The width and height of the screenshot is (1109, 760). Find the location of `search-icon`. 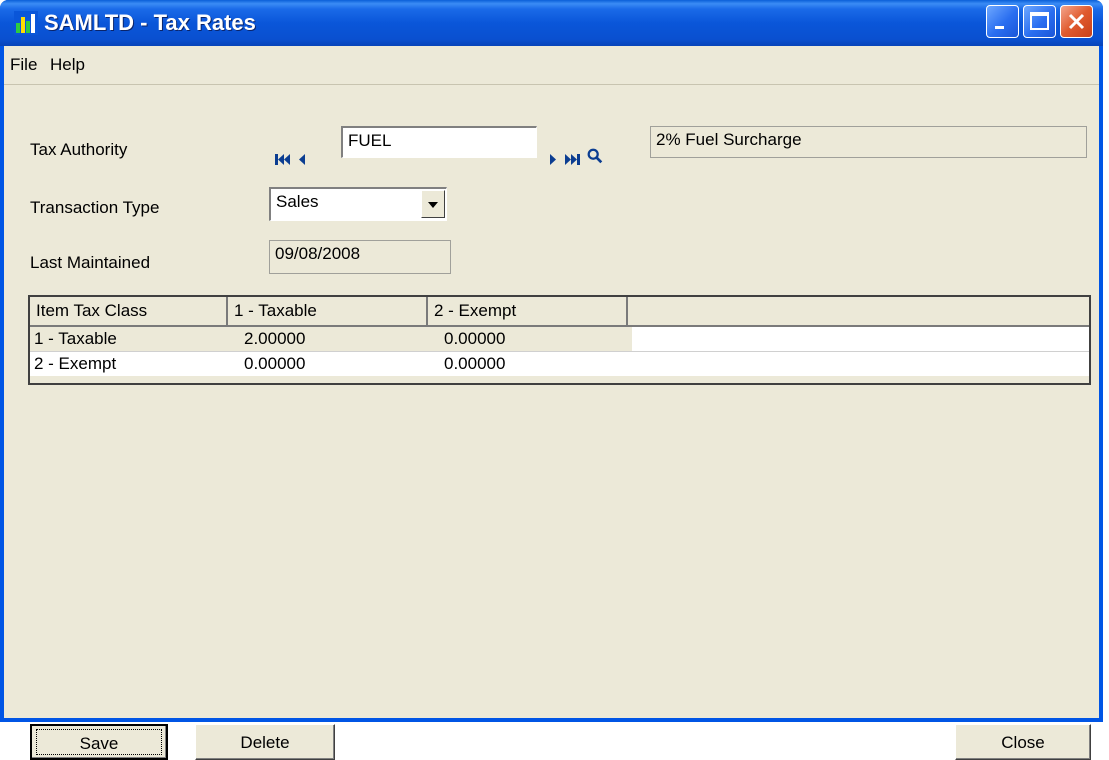

search-icon is located at coordinates (595, 156).